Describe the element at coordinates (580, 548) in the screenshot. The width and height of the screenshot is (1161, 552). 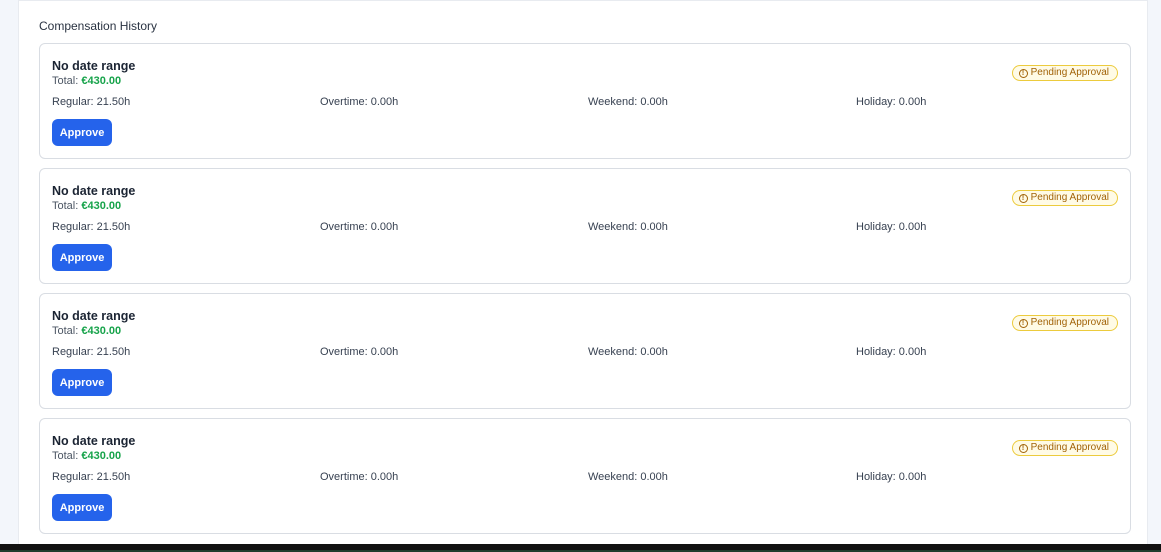
I see `bottom-bar` at that location.